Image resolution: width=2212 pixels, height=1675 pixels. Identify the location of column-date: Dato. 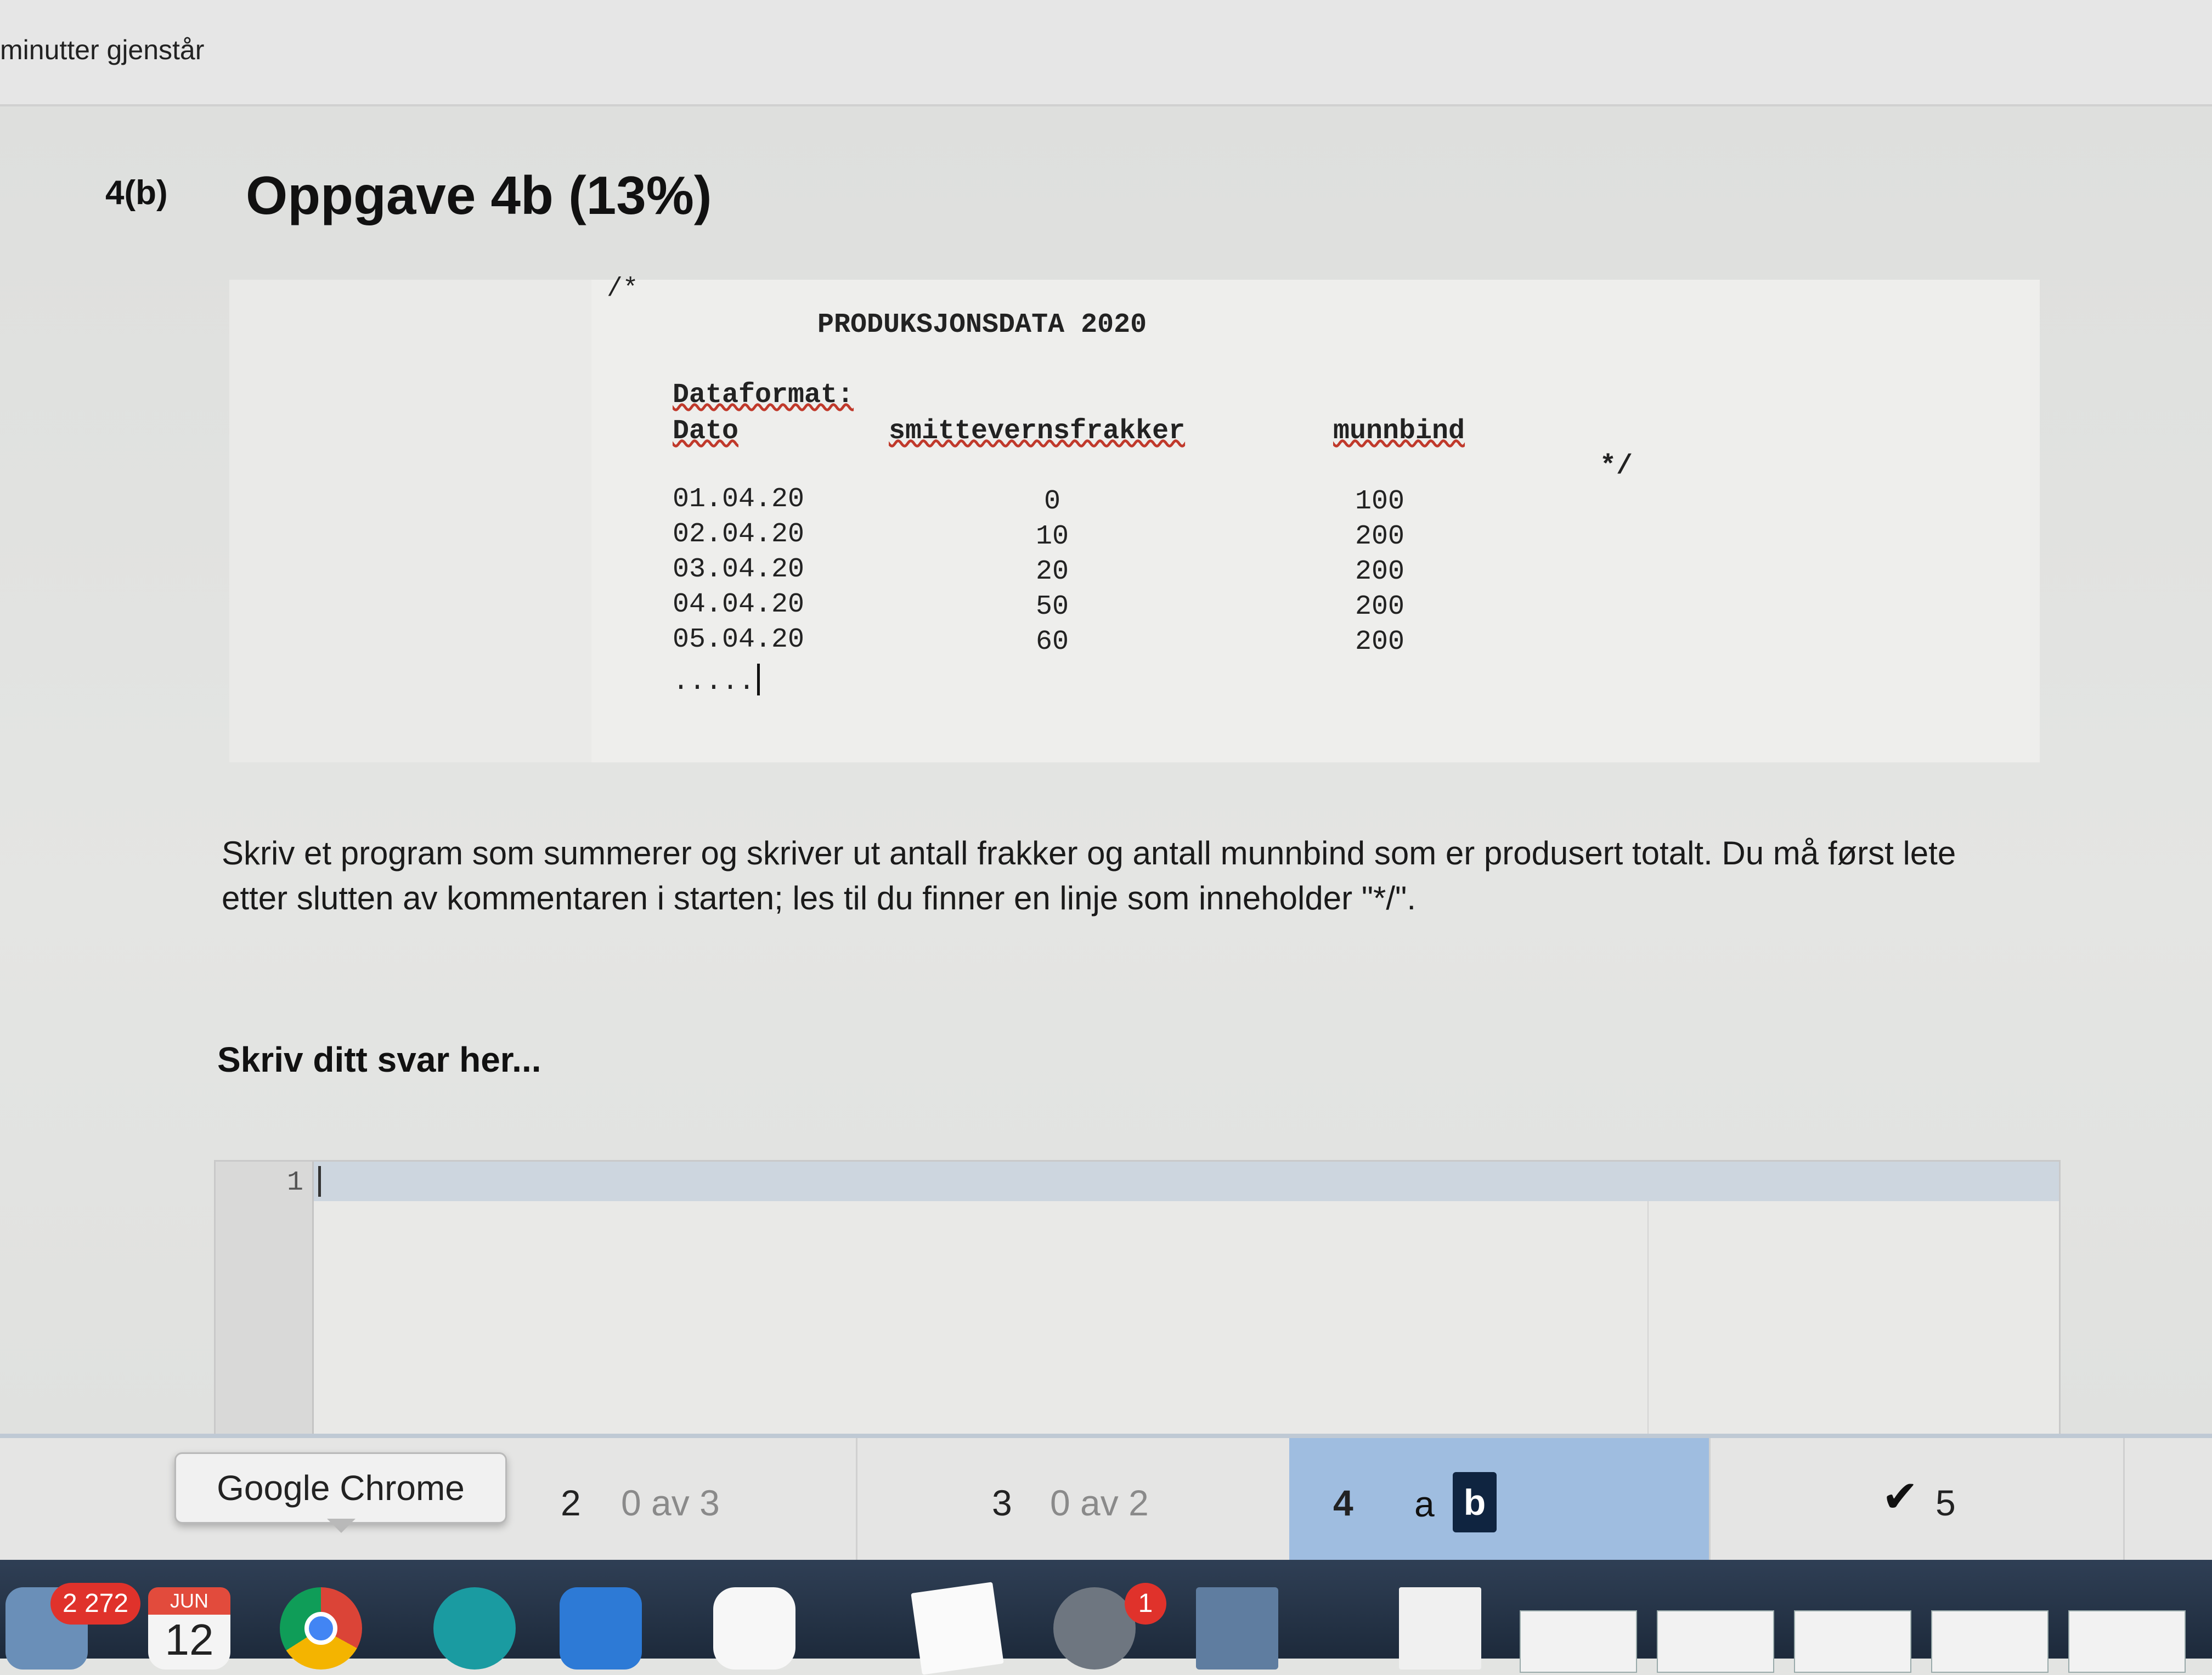
(706, 431).